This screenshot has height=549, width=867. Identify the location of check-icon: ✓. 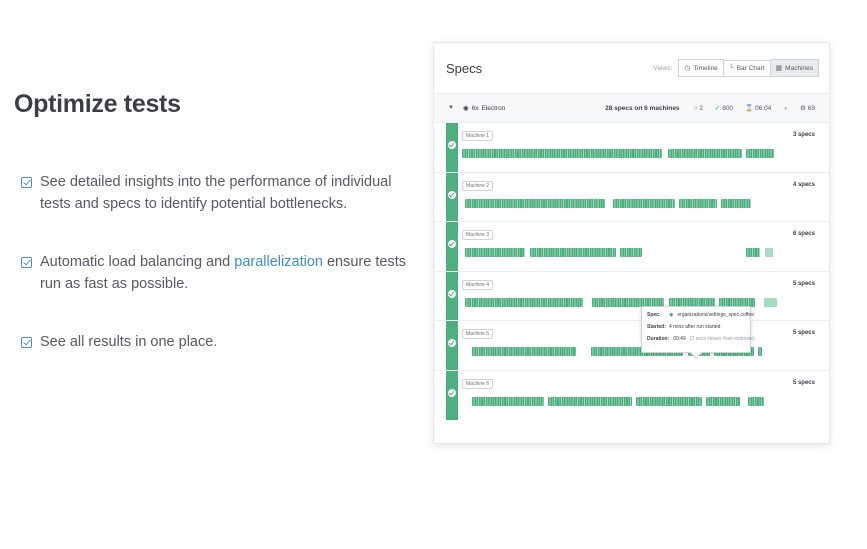
(717, 108).